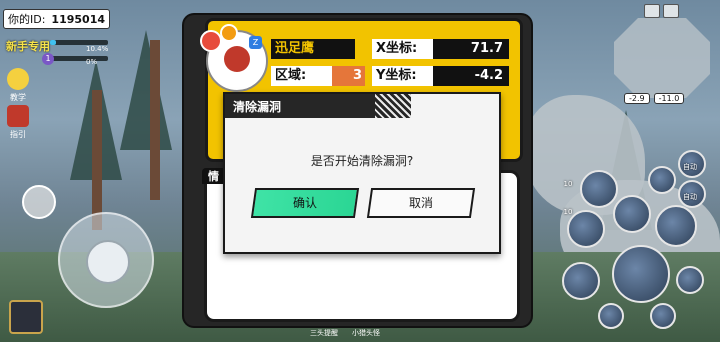  What do you see at coordinates (257, 107) in the screenshot?
I see `dialog-title: 清除漏洞` at bounding box center [257, 107].